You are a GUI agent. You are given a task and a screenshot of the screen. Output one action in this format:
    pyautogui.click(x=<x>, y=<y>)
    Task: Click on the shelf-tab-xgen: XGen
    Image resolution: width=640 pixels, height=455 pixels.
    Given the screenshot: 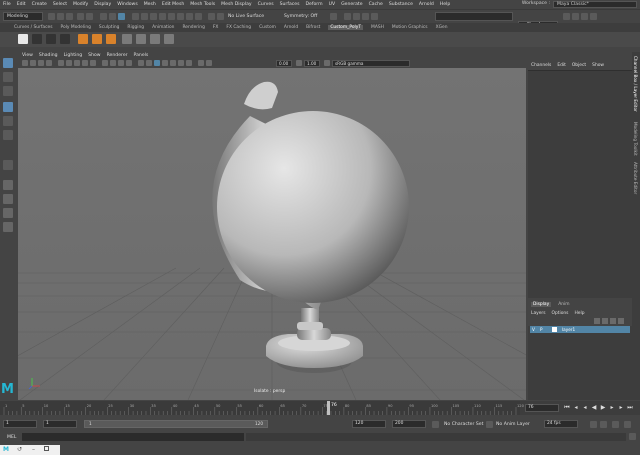 What is the action you would take?
    pyautogui.click(x=442, y=27)
    